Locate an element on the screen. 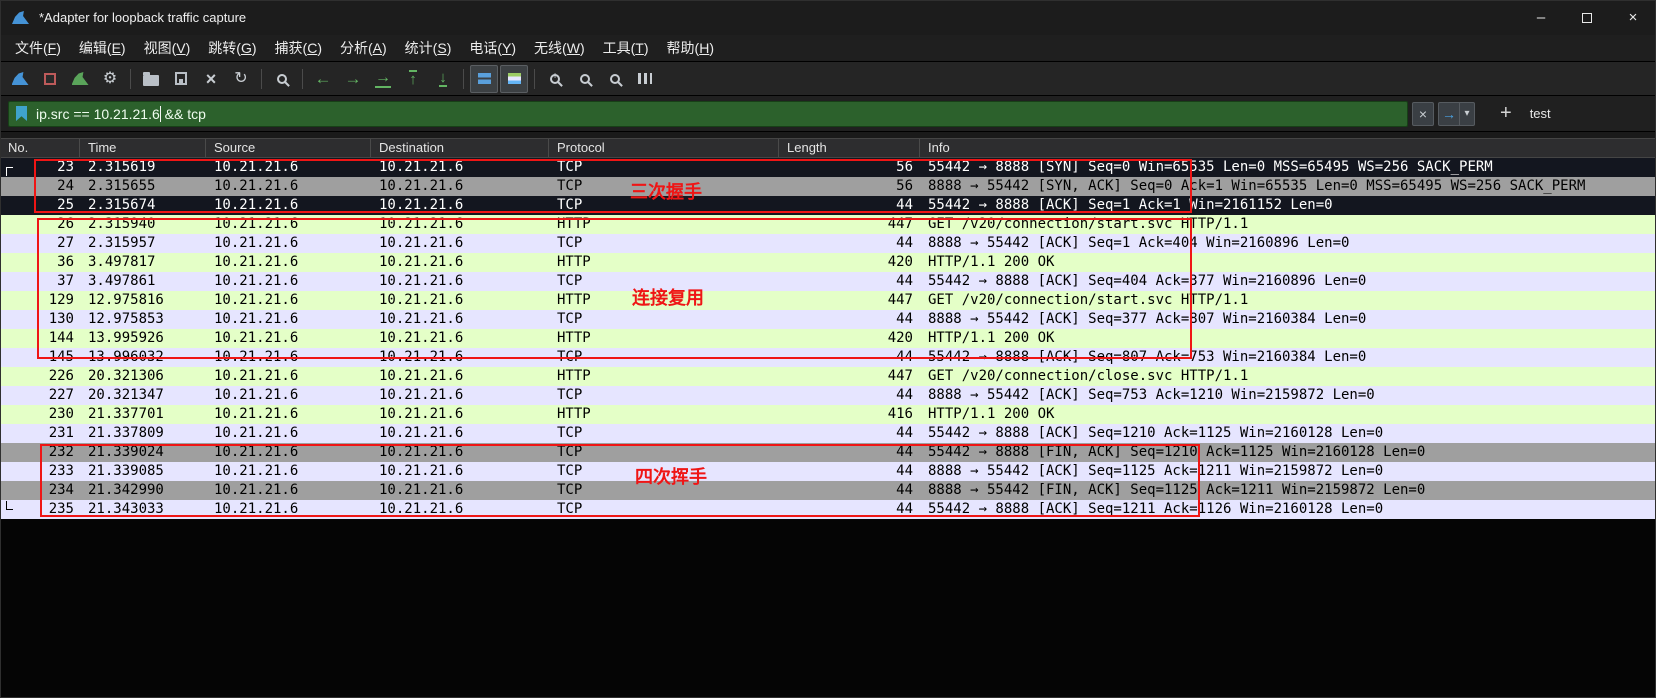 The image size is (1656, 698). capture-options-button is located at coordinates (110, 79).